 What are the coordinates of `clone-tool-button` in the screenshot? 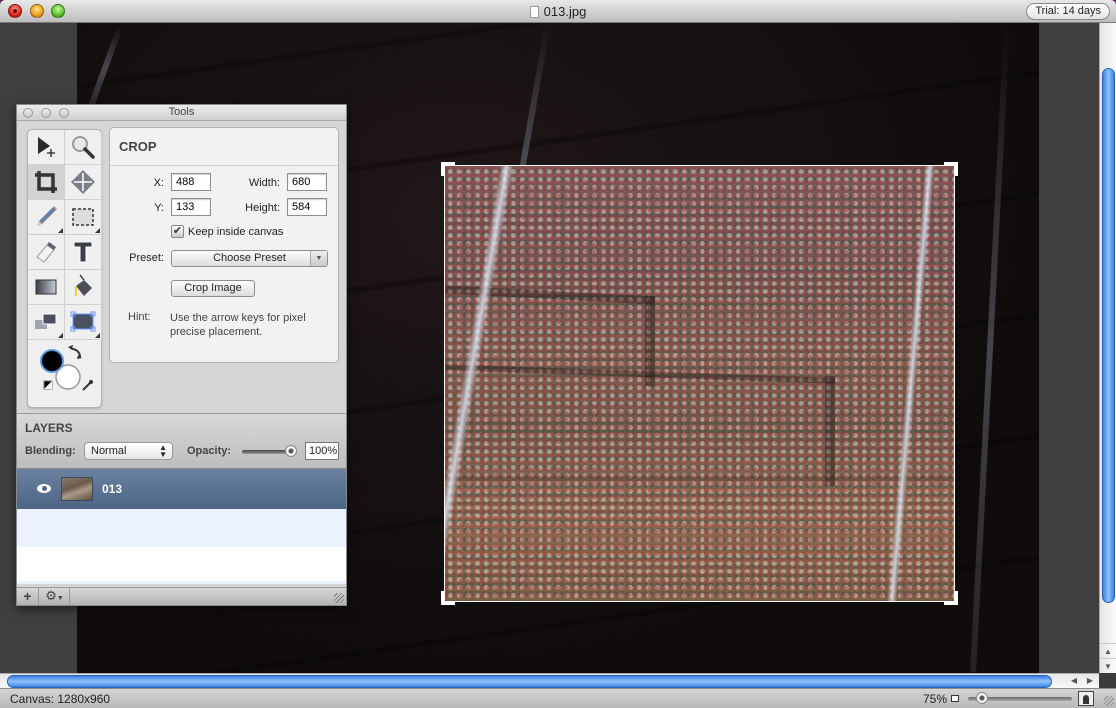 It's located at (46, 322).